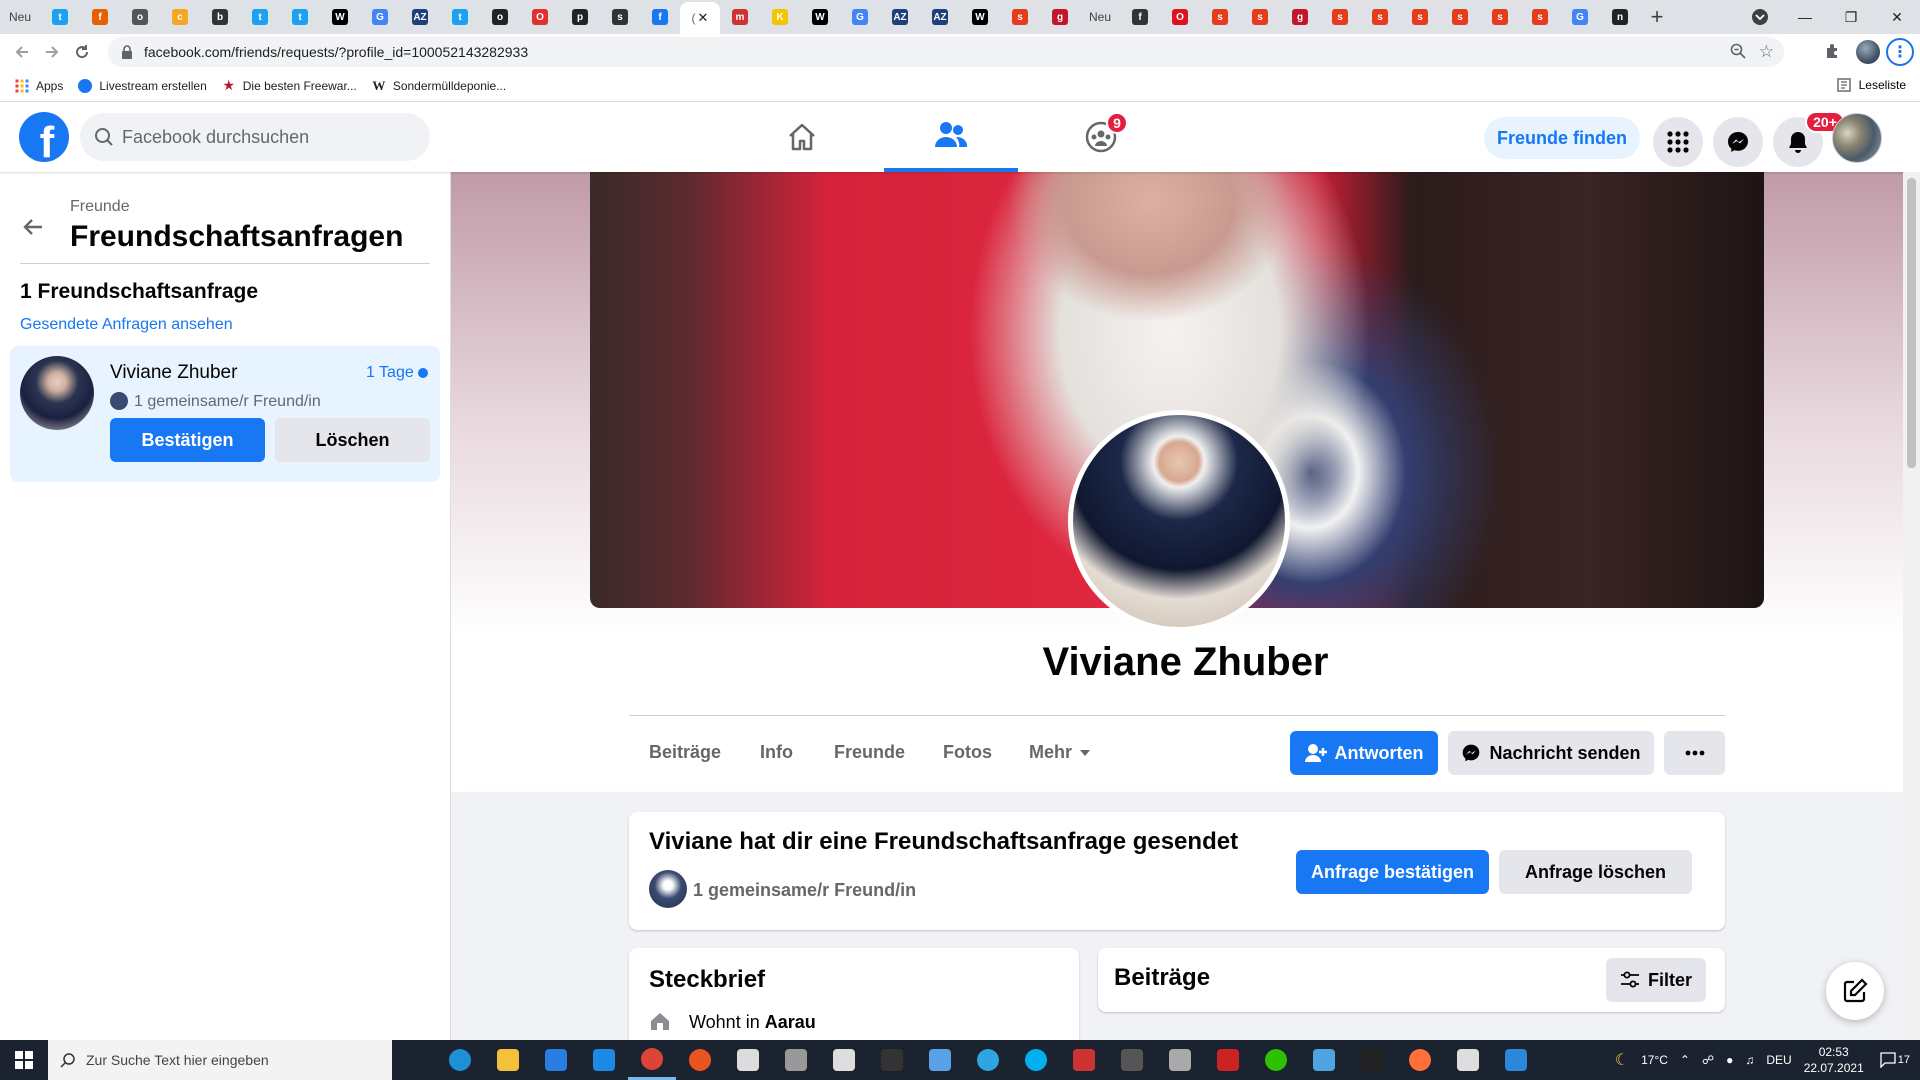 Image resolution: width=1920 pixels, height=1080 pixels. Describe the element at coordinates (1833, 53) in the screenshot. I see `extensions-puzzle-icon` at that location.